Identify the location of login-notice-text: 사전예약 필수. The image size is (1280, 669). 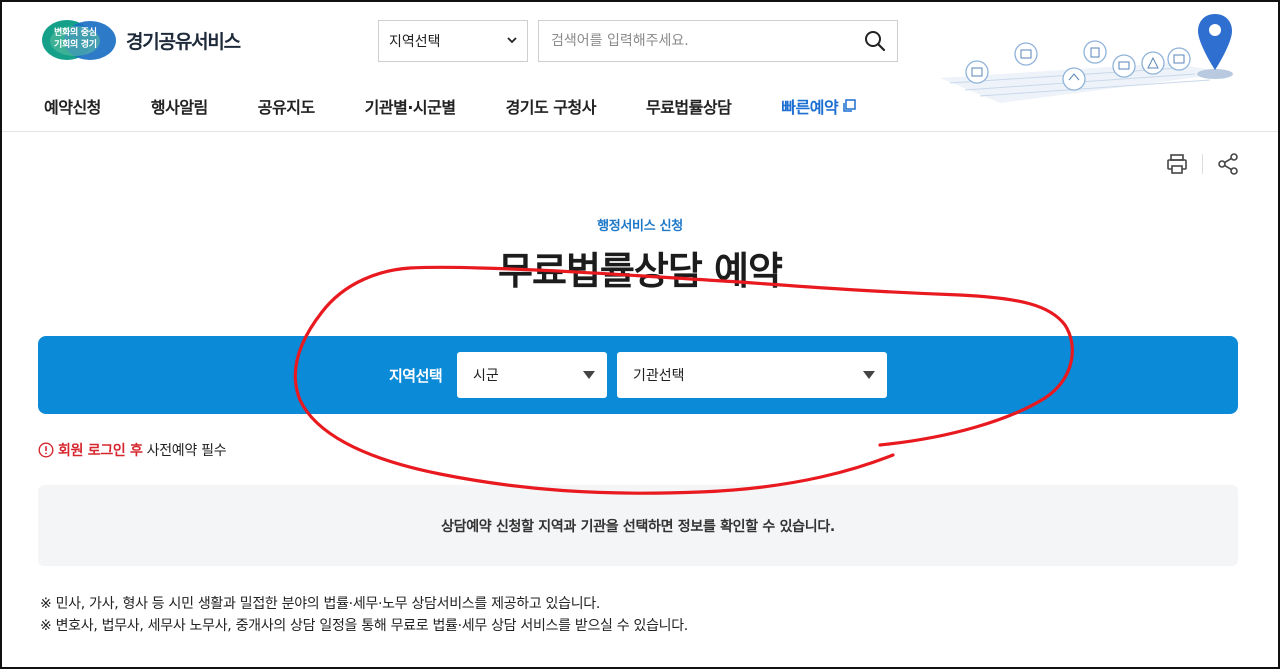
(186, 451).